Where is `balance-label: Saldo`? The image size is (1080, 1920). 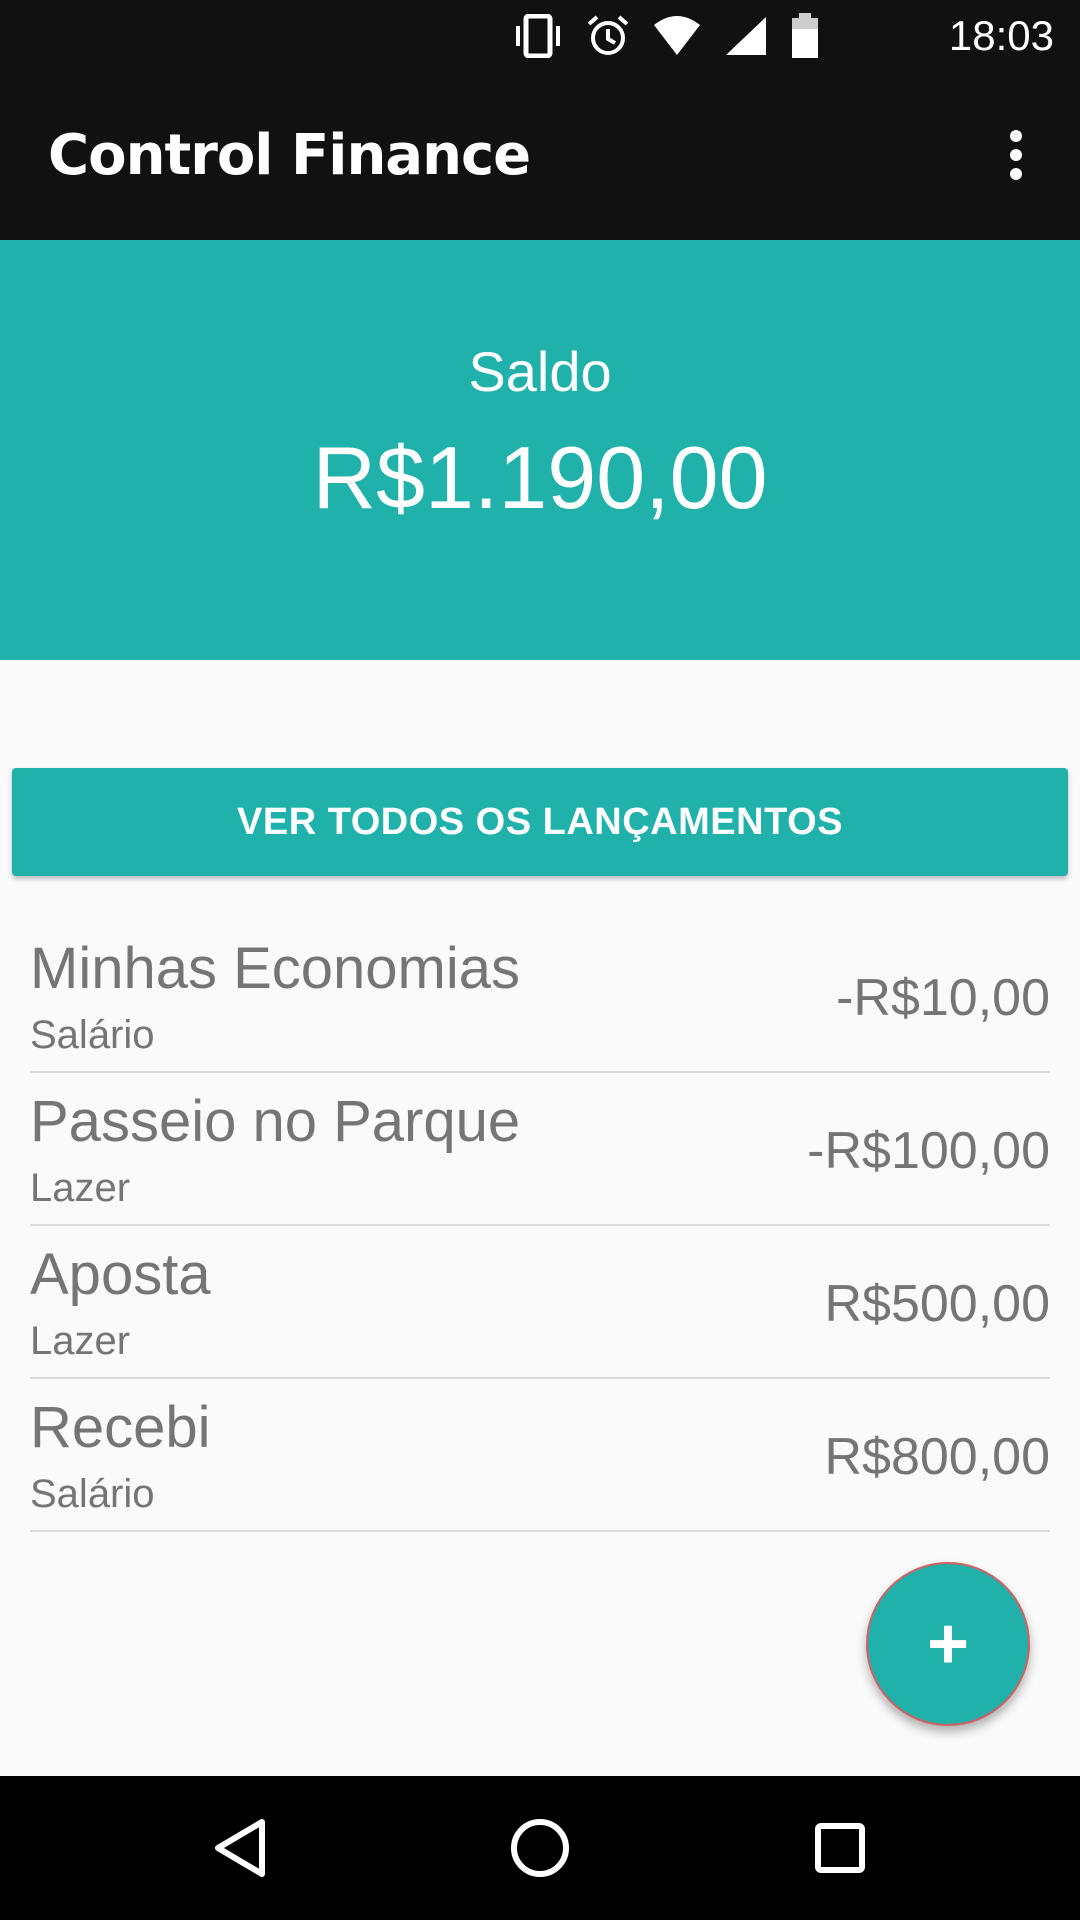 balance-label: Saldo is located at coordinates (540, 371).